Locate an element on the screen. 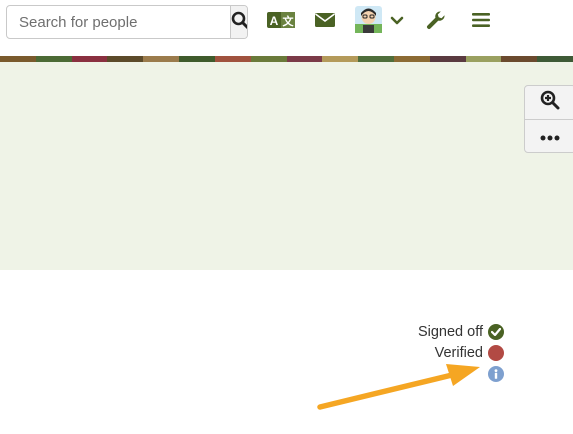  zoom-in-icon is located at coordinates (550, 102).